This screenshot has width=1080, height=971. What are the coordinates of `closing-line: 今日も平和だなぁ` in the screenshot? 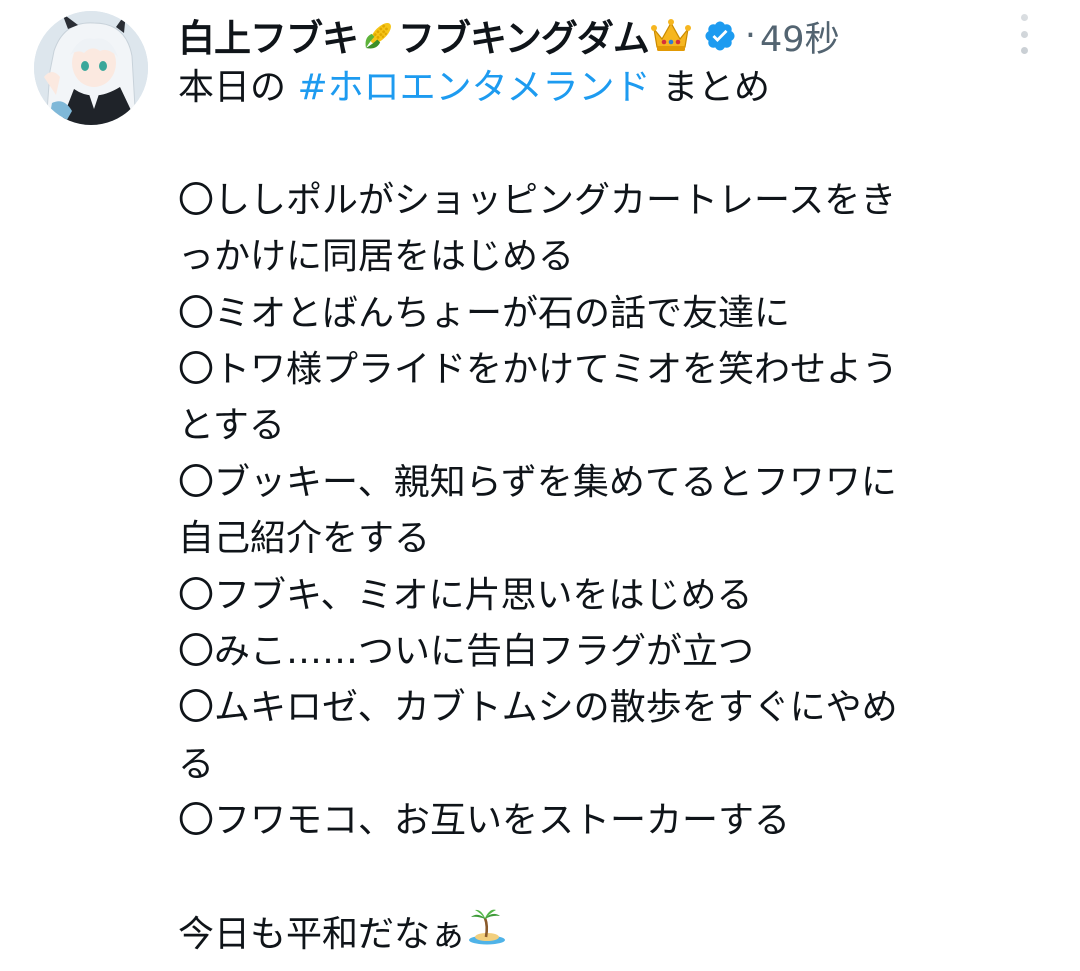 It's located at (343, 934).